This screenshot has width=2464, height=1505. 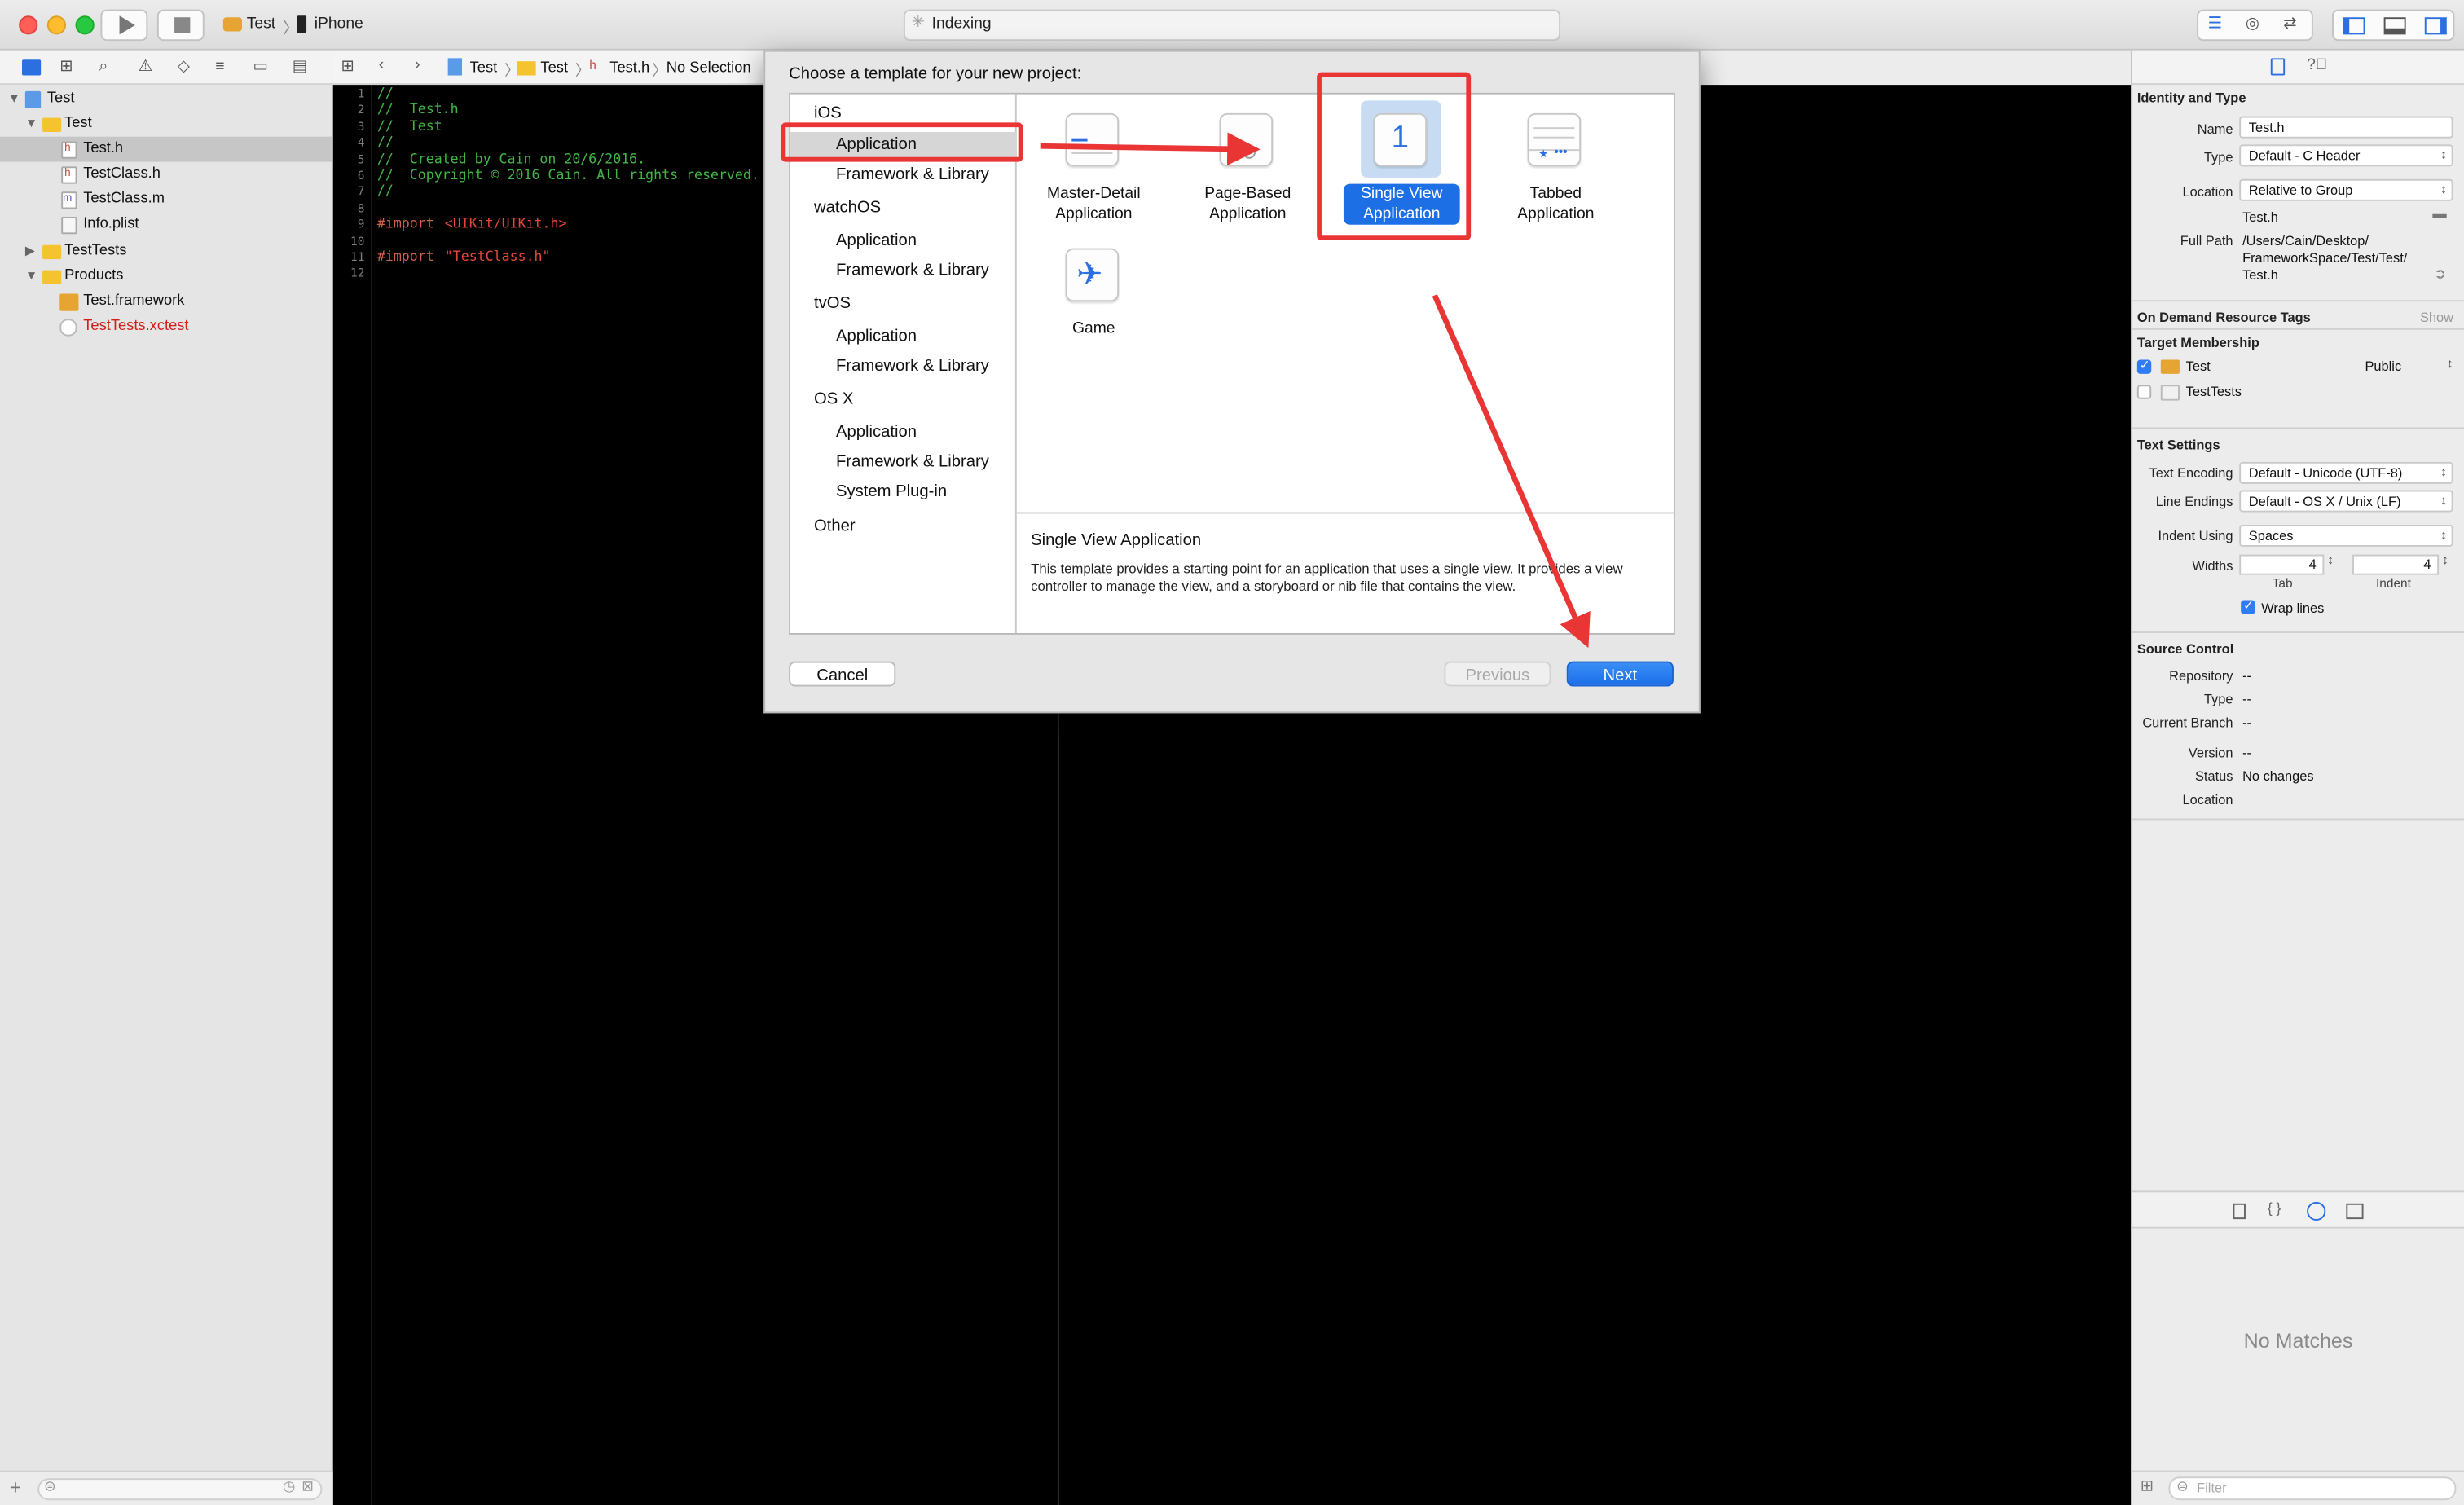 What do you see at coordinates (1150, 148) in the screenshot?
I see `annotation-arrow-right` at bounding box center [1150, 148].